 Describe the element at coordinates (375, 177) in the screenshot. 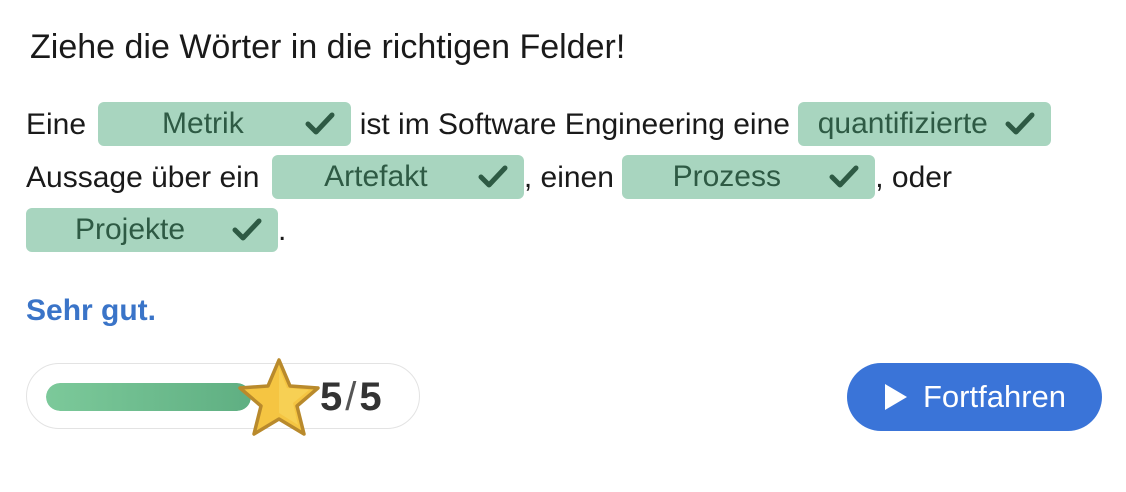

I see `placed-word: Artefakt` at that location.